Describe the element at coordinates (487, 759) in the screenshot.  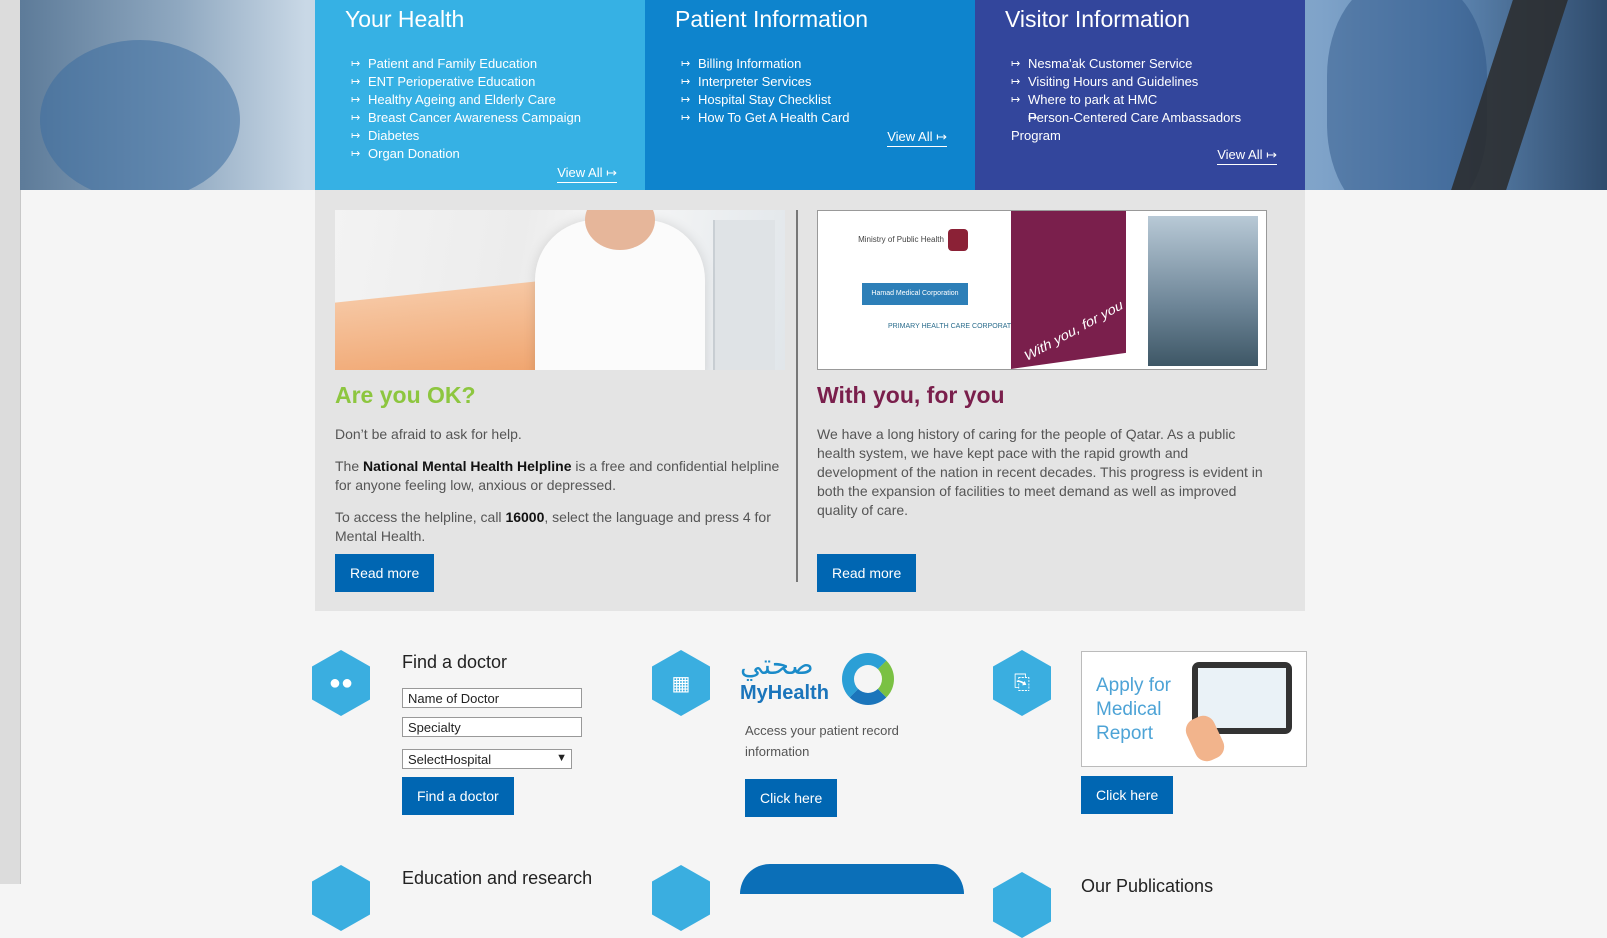
I see `hospital-select: SelectHospital ▼` at that location.